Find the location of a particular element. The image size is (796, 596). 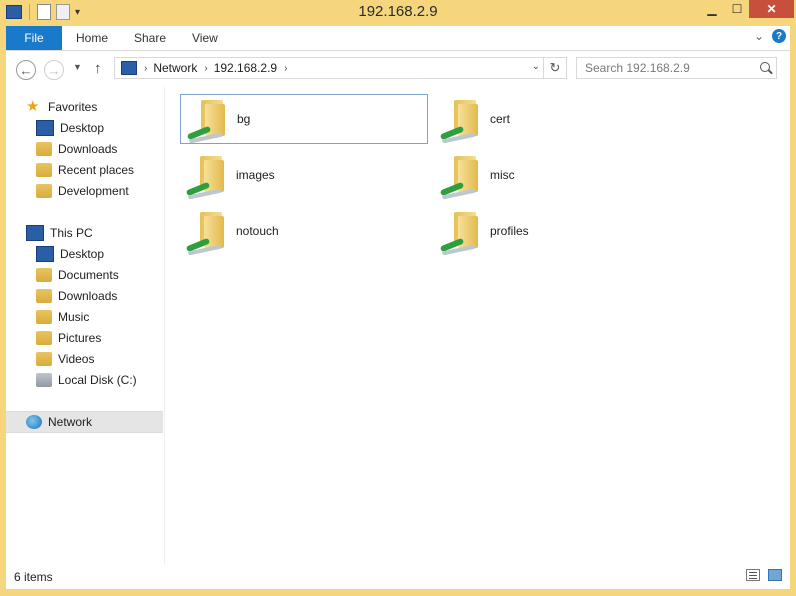

window-title: 192.168.2.9 is located at coordinates (398, 11).